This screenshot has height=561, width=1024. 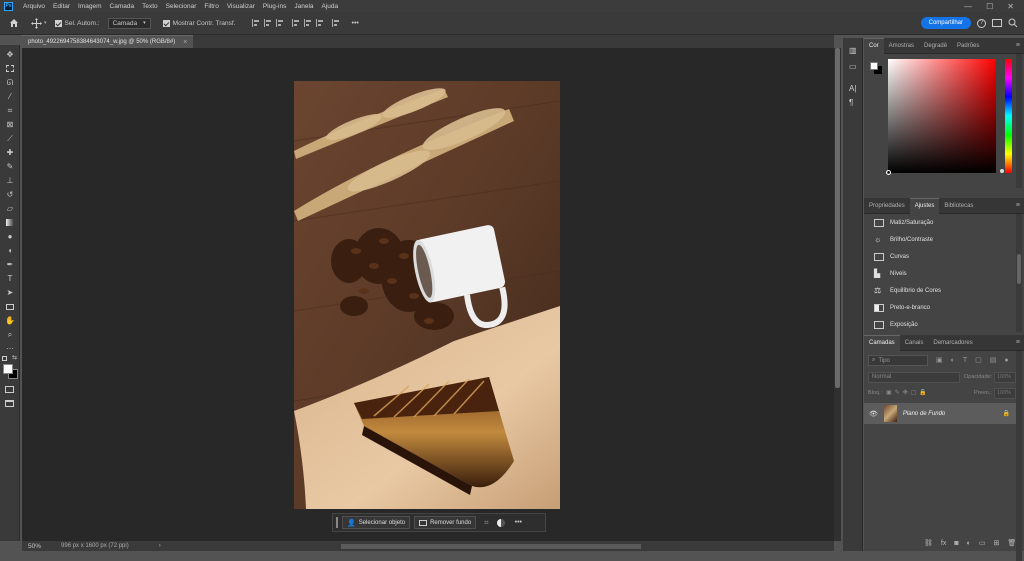 What do you see at coordinates (10, 265) in the screenshot?
I see `pen-tool-icon: ✒` at bounding box center [10, 265].